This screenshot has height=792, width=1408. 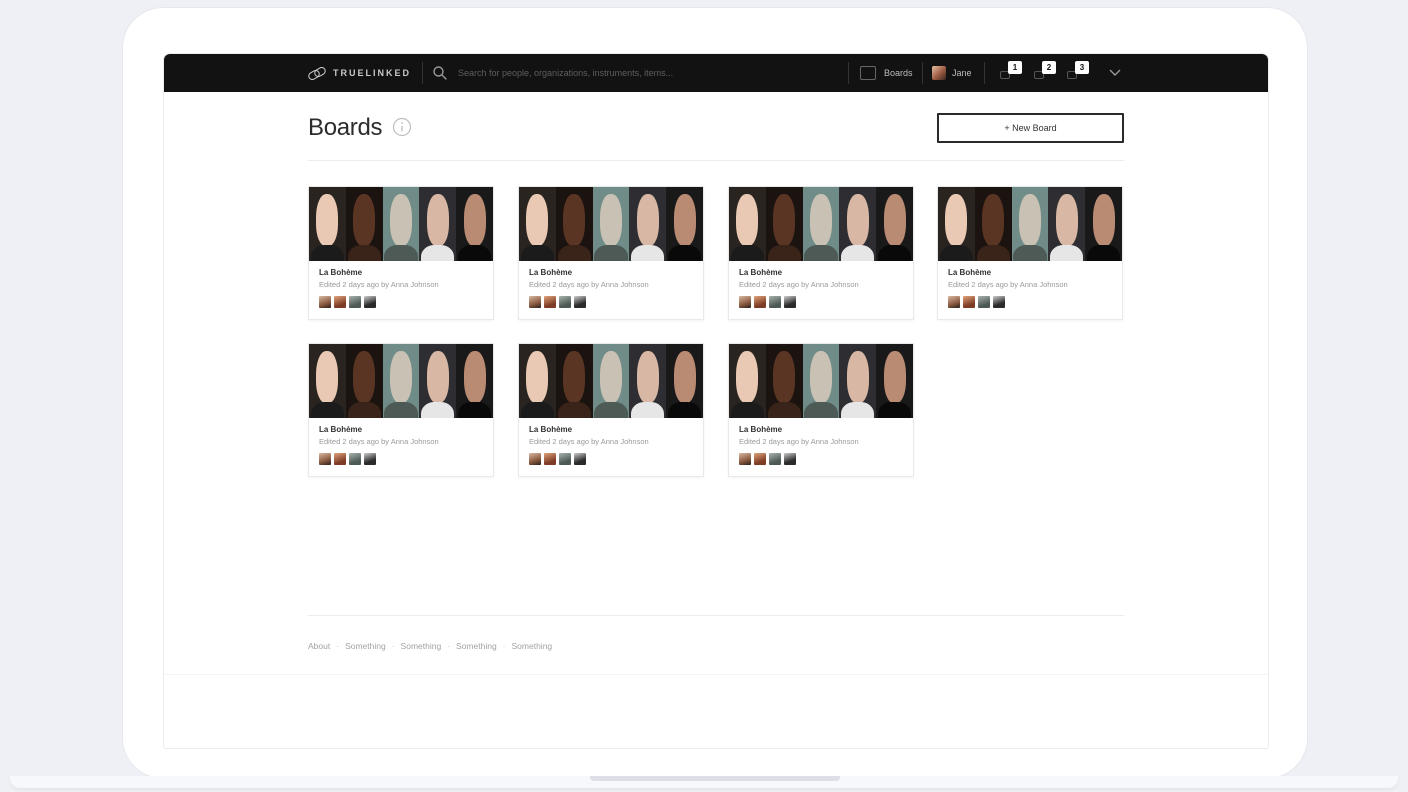 I want to click on new-board-button: + New Board, so click(x=1030, y=128).